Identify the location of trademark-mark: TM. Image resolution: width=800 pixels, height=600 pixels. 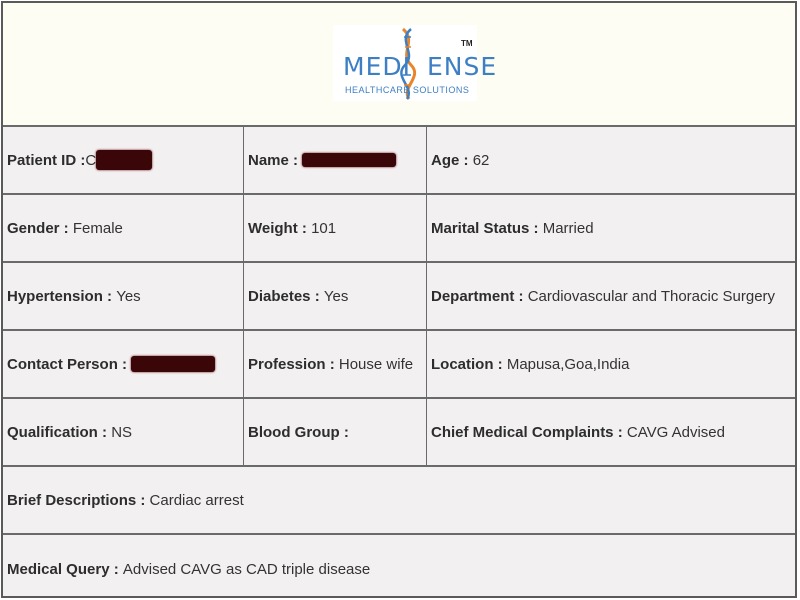
(467, 43).